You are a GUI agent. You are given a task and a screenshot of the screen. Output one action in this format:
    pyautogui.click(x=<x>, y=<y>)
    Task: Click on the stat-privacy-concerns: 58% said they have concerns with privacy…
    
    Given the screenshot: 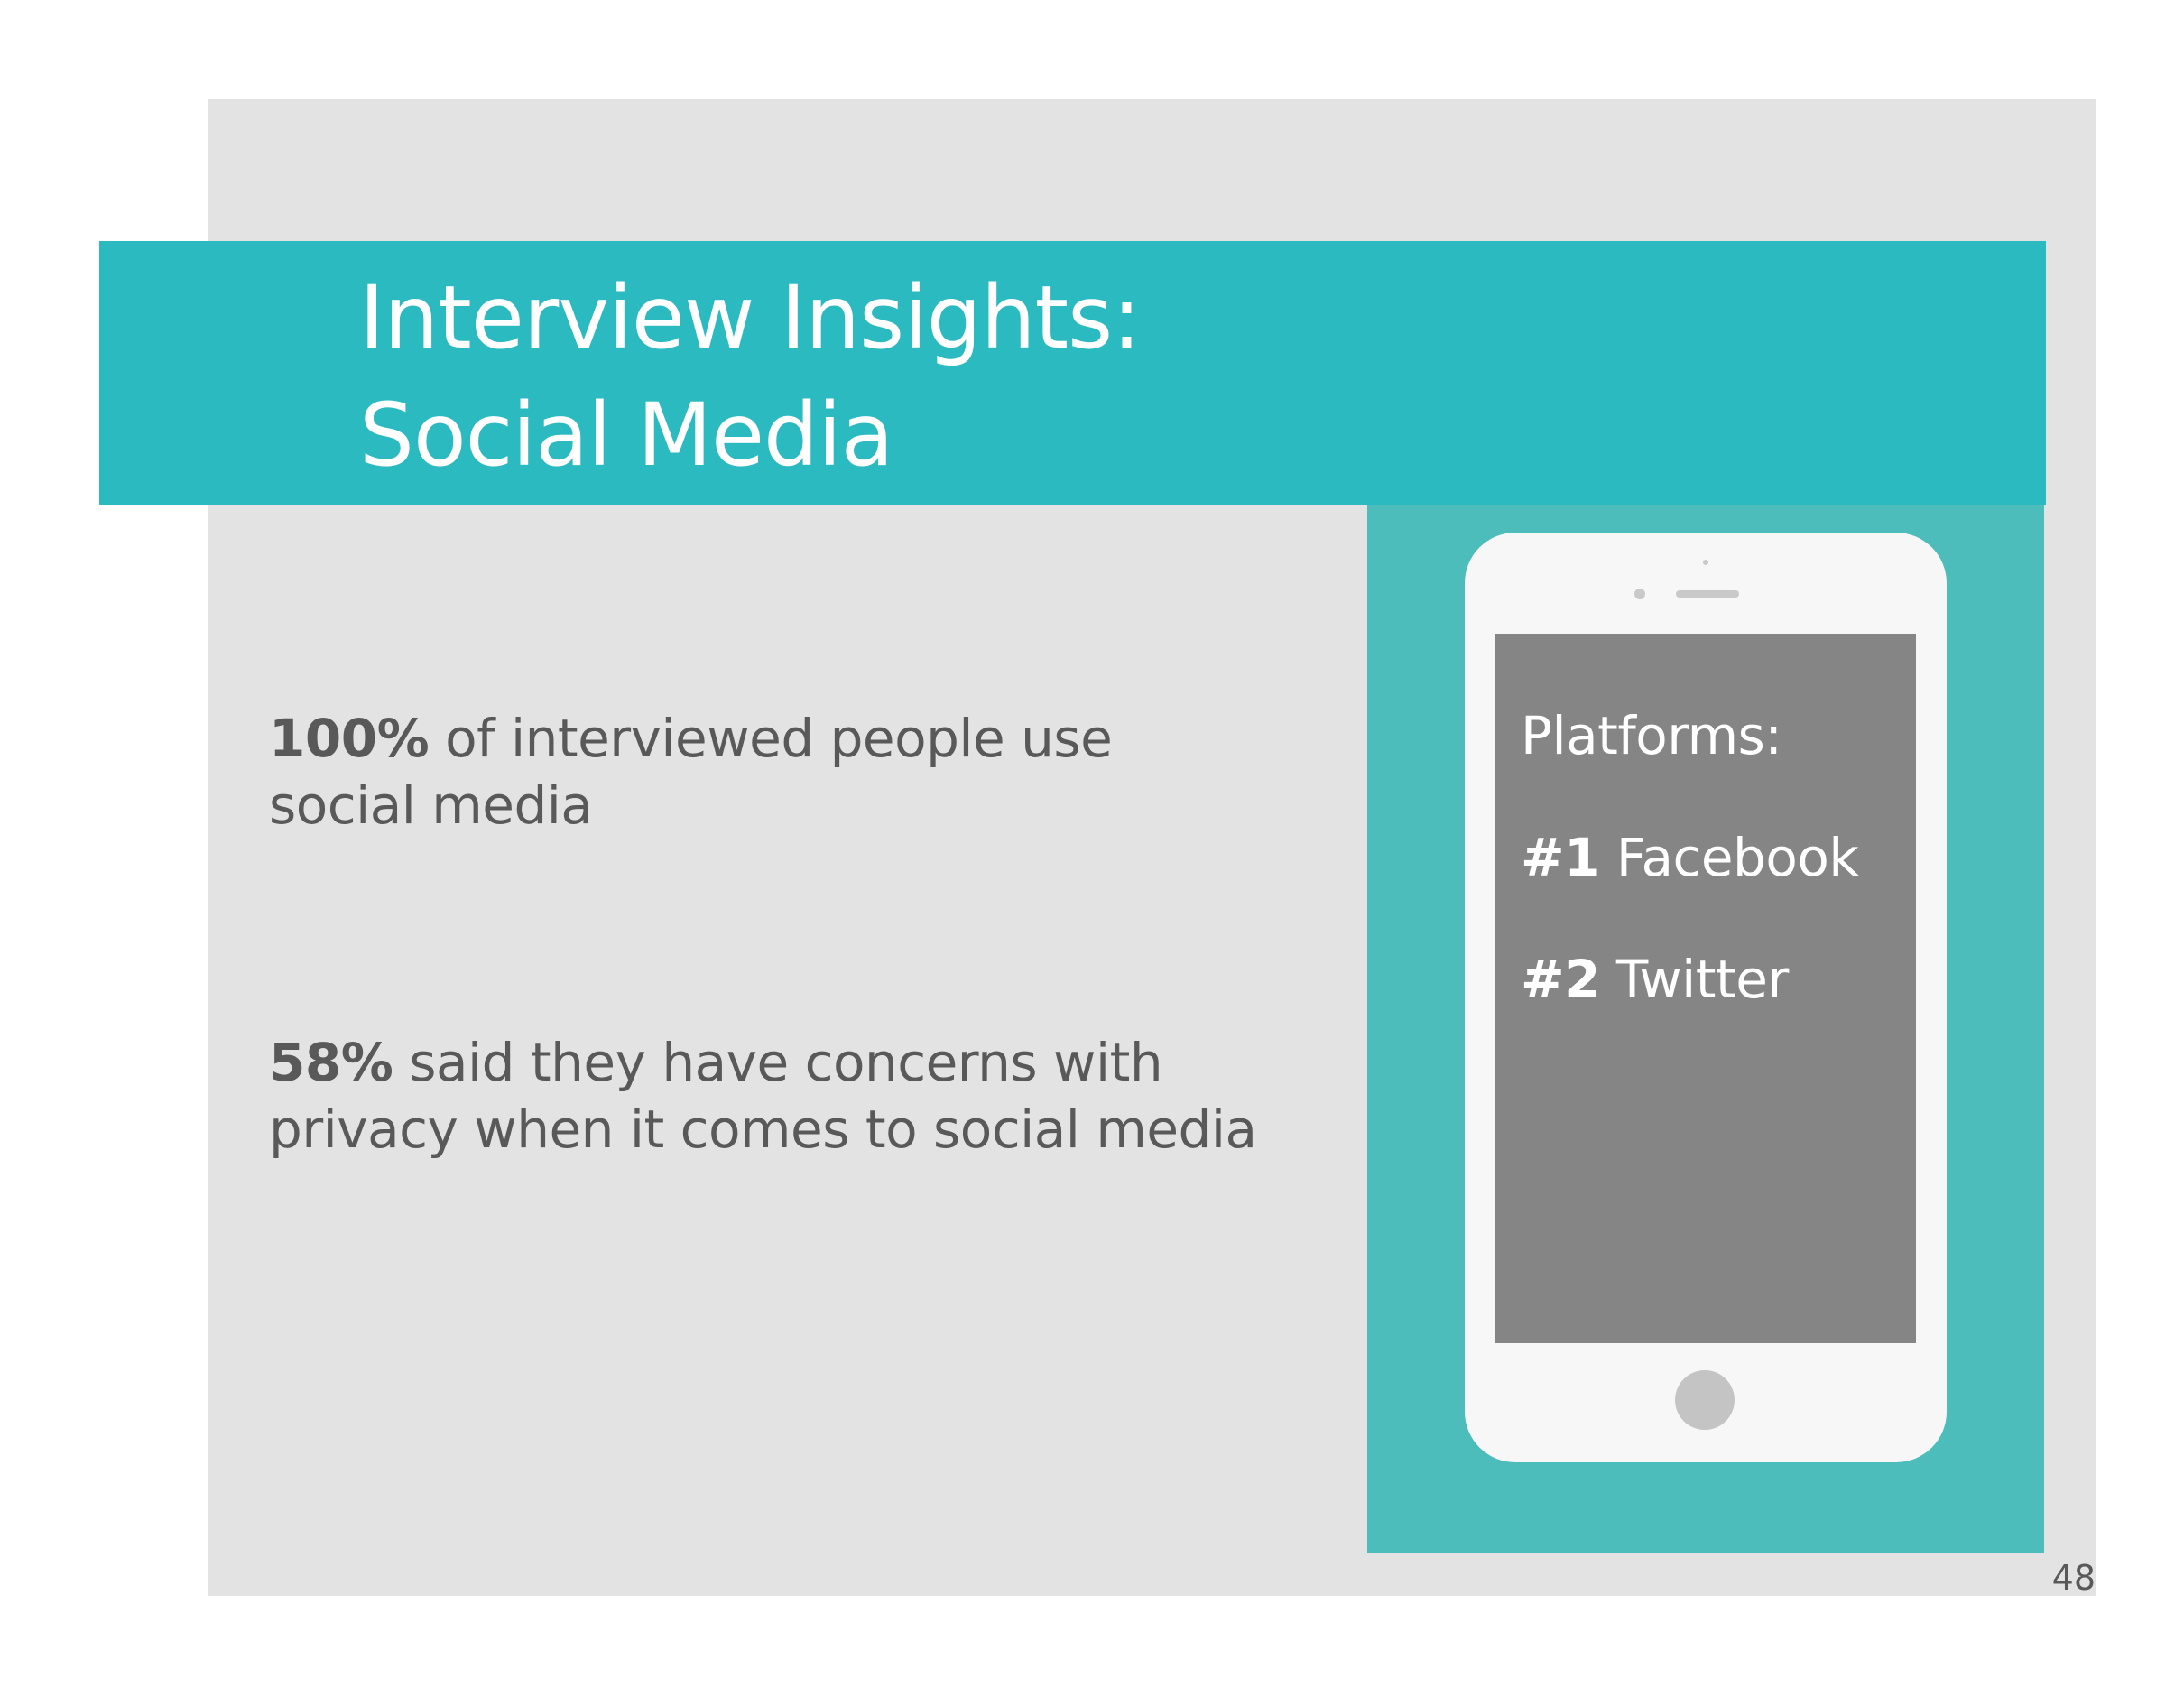 What is the action you would take?
    pyautogui.click(x=765, y=1096)
    